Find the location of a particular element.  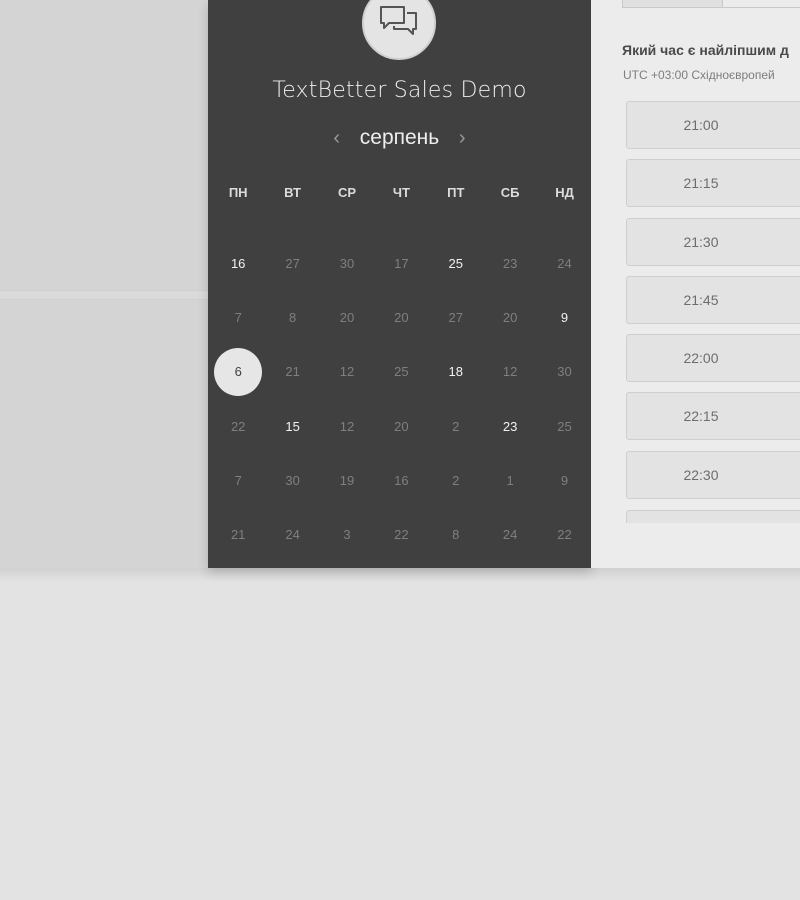

weekday-header: ПН ВТ СР ЧТ ПТ СБ НД is located at coordinates (402, 192).